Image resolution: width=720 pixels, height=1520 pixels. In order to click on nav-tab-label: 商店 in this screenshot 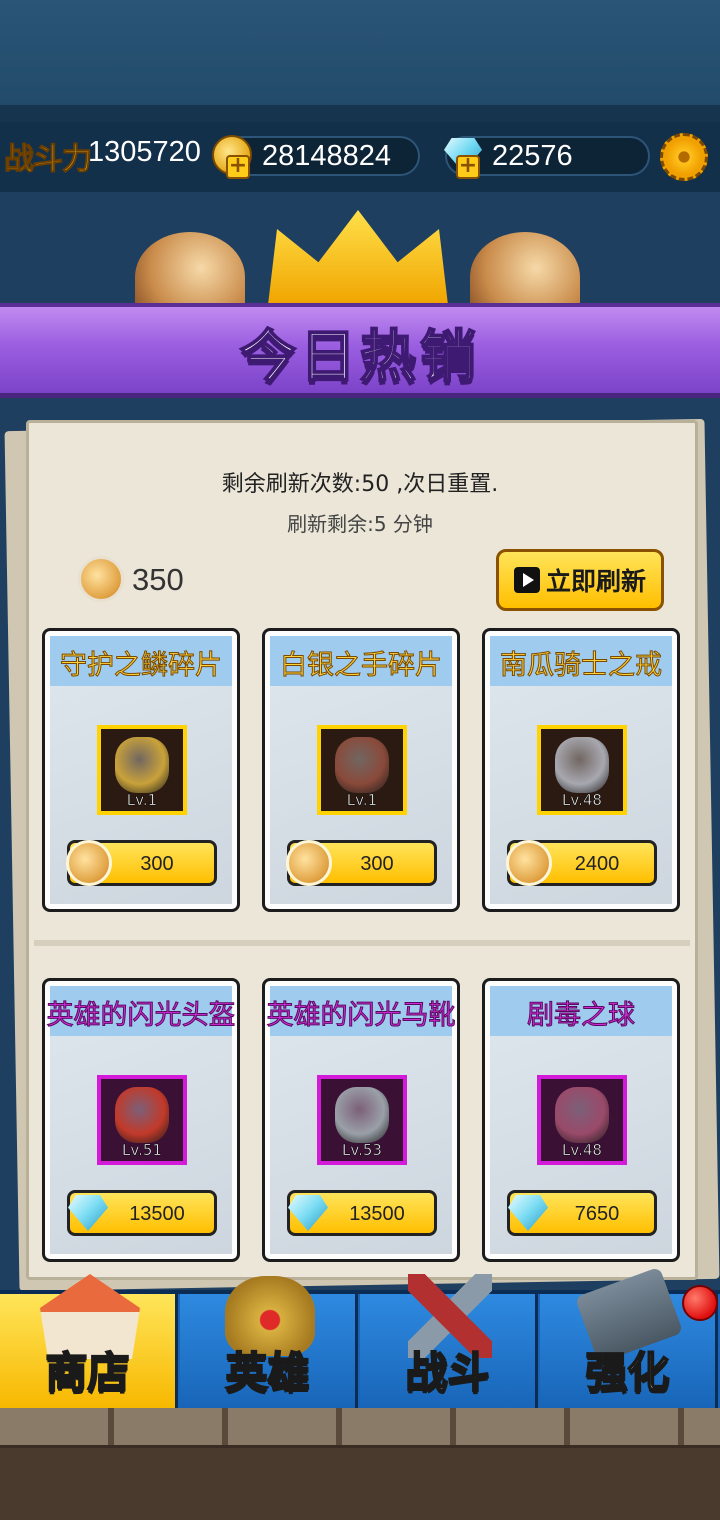, I will do `click(87, 1372)`.